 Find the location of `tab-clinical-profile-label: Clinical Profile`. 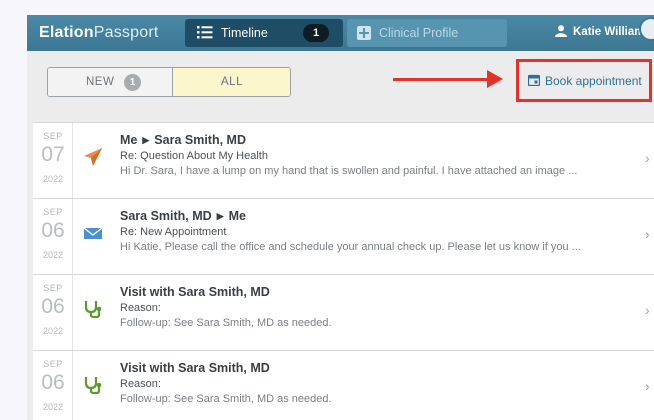

tab-clinical-profile-label: Clinical Profile is located at coordinates (419, 33).